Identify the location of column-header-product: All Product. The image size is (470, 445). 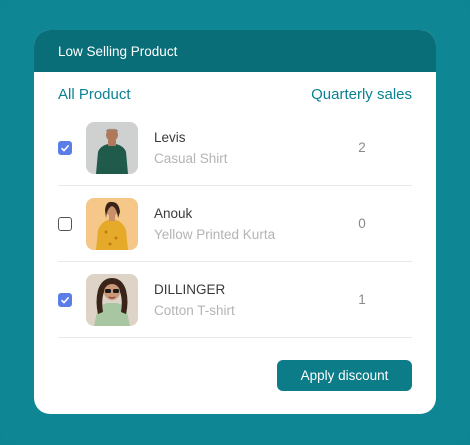
(94, 94).